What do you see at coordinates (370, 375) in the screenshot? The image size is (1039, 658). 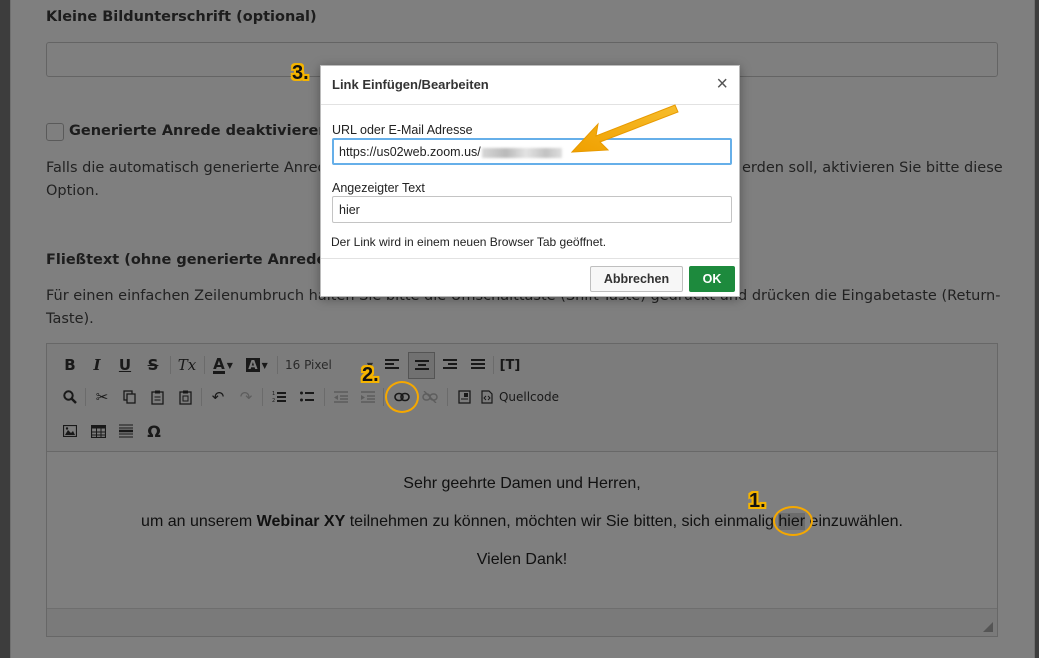 I see `step2-number: 2.` at bounding box center [370, 375].